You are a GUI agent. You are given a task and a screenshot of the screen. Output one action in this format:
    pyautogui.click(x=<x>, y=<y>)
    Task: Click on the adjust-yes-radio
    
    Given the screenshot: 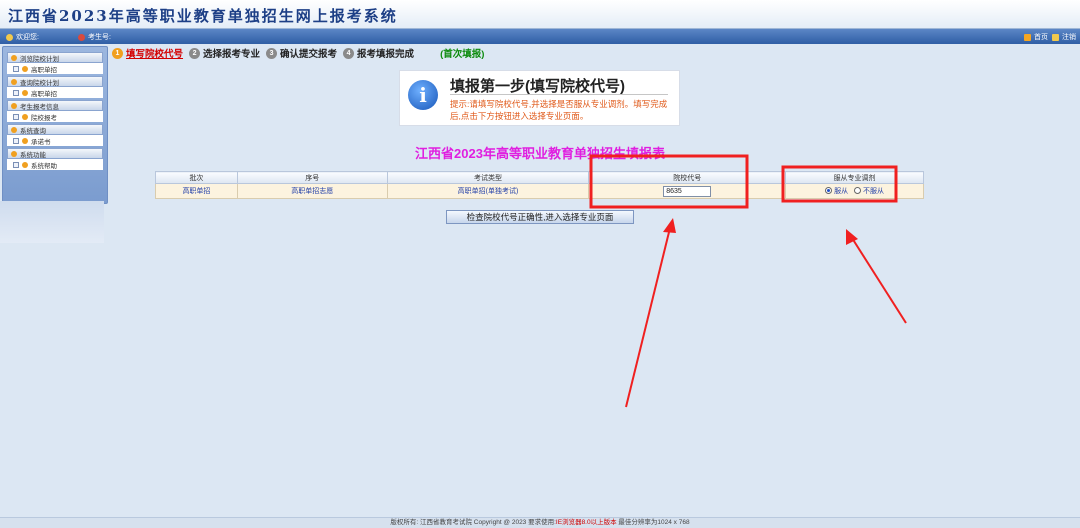 What is the action you would take?
    pyautogui.click(x=829, y=191)
    